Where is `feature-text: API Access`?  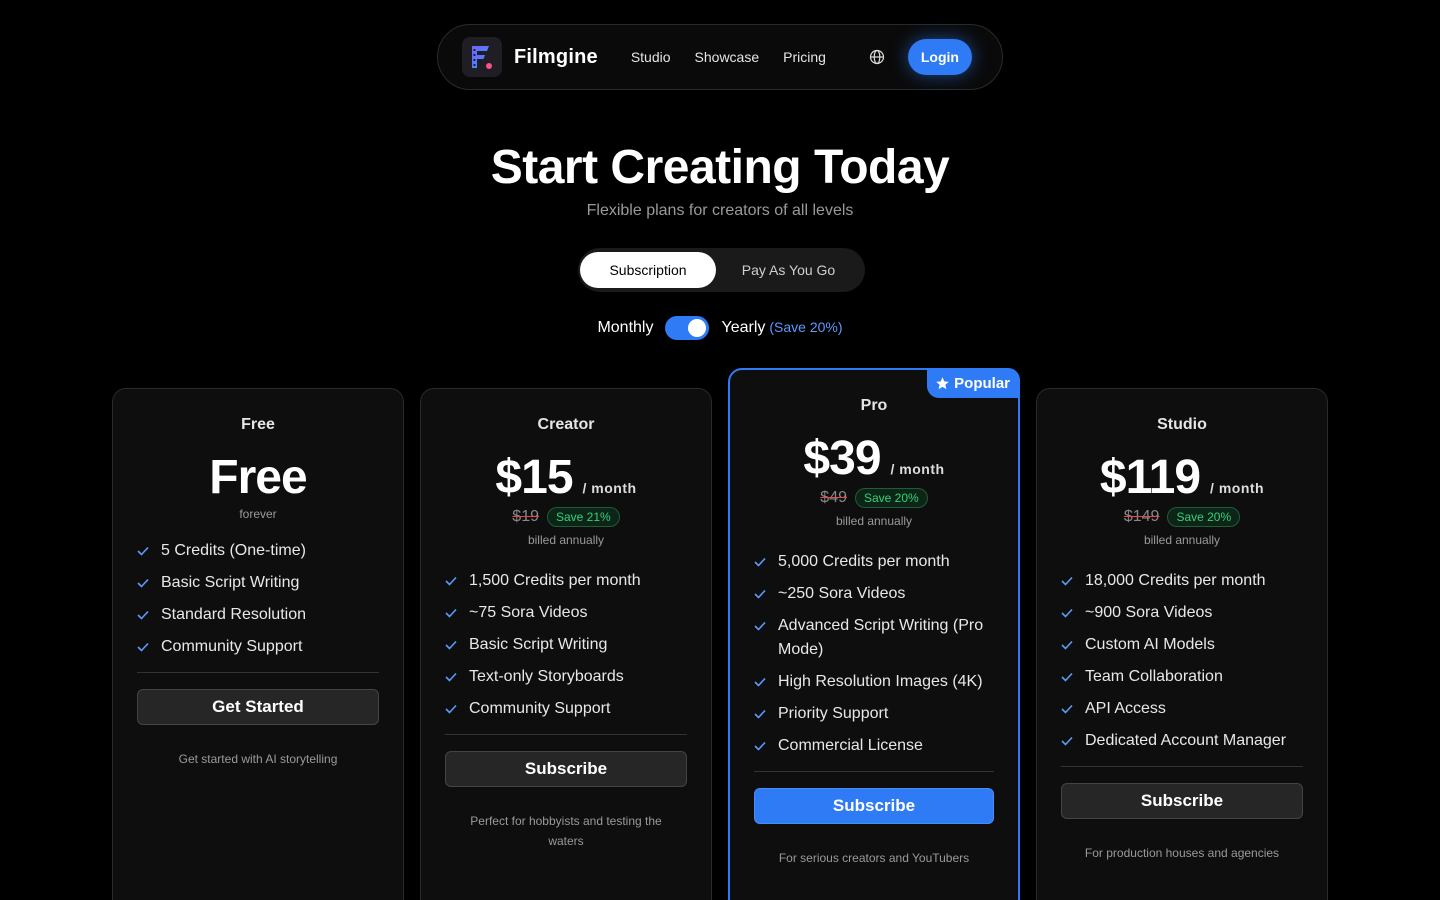 feature-text: API Access is located at coordinates (1125, 708).